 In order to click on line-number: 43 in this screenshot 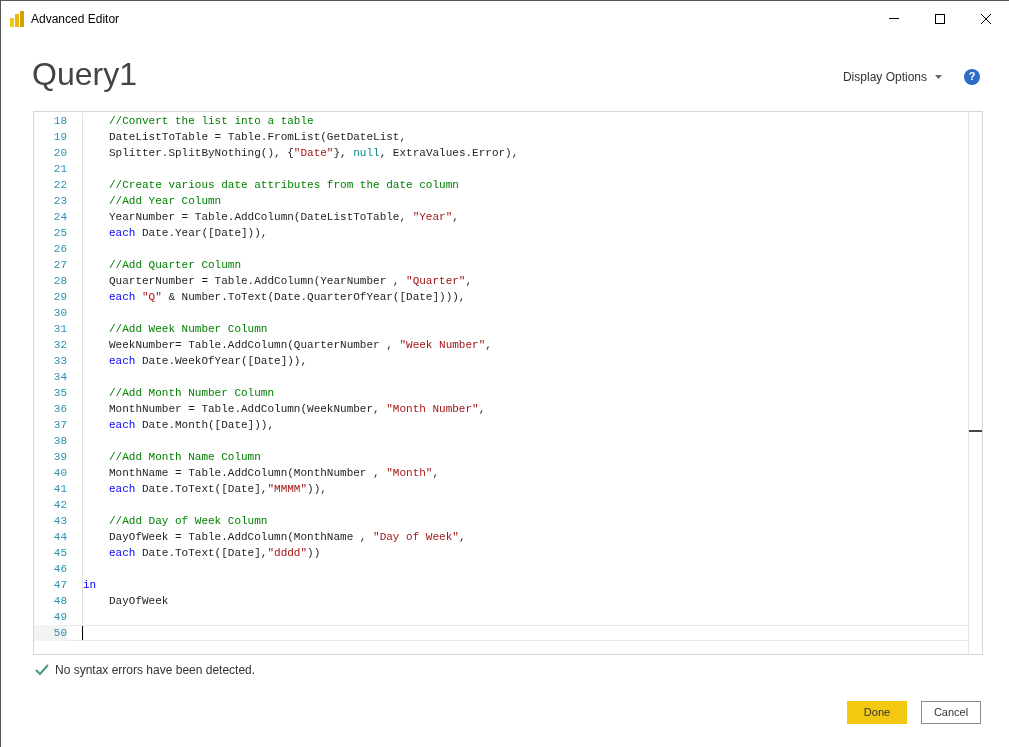, I will do `click(59, 521)`.